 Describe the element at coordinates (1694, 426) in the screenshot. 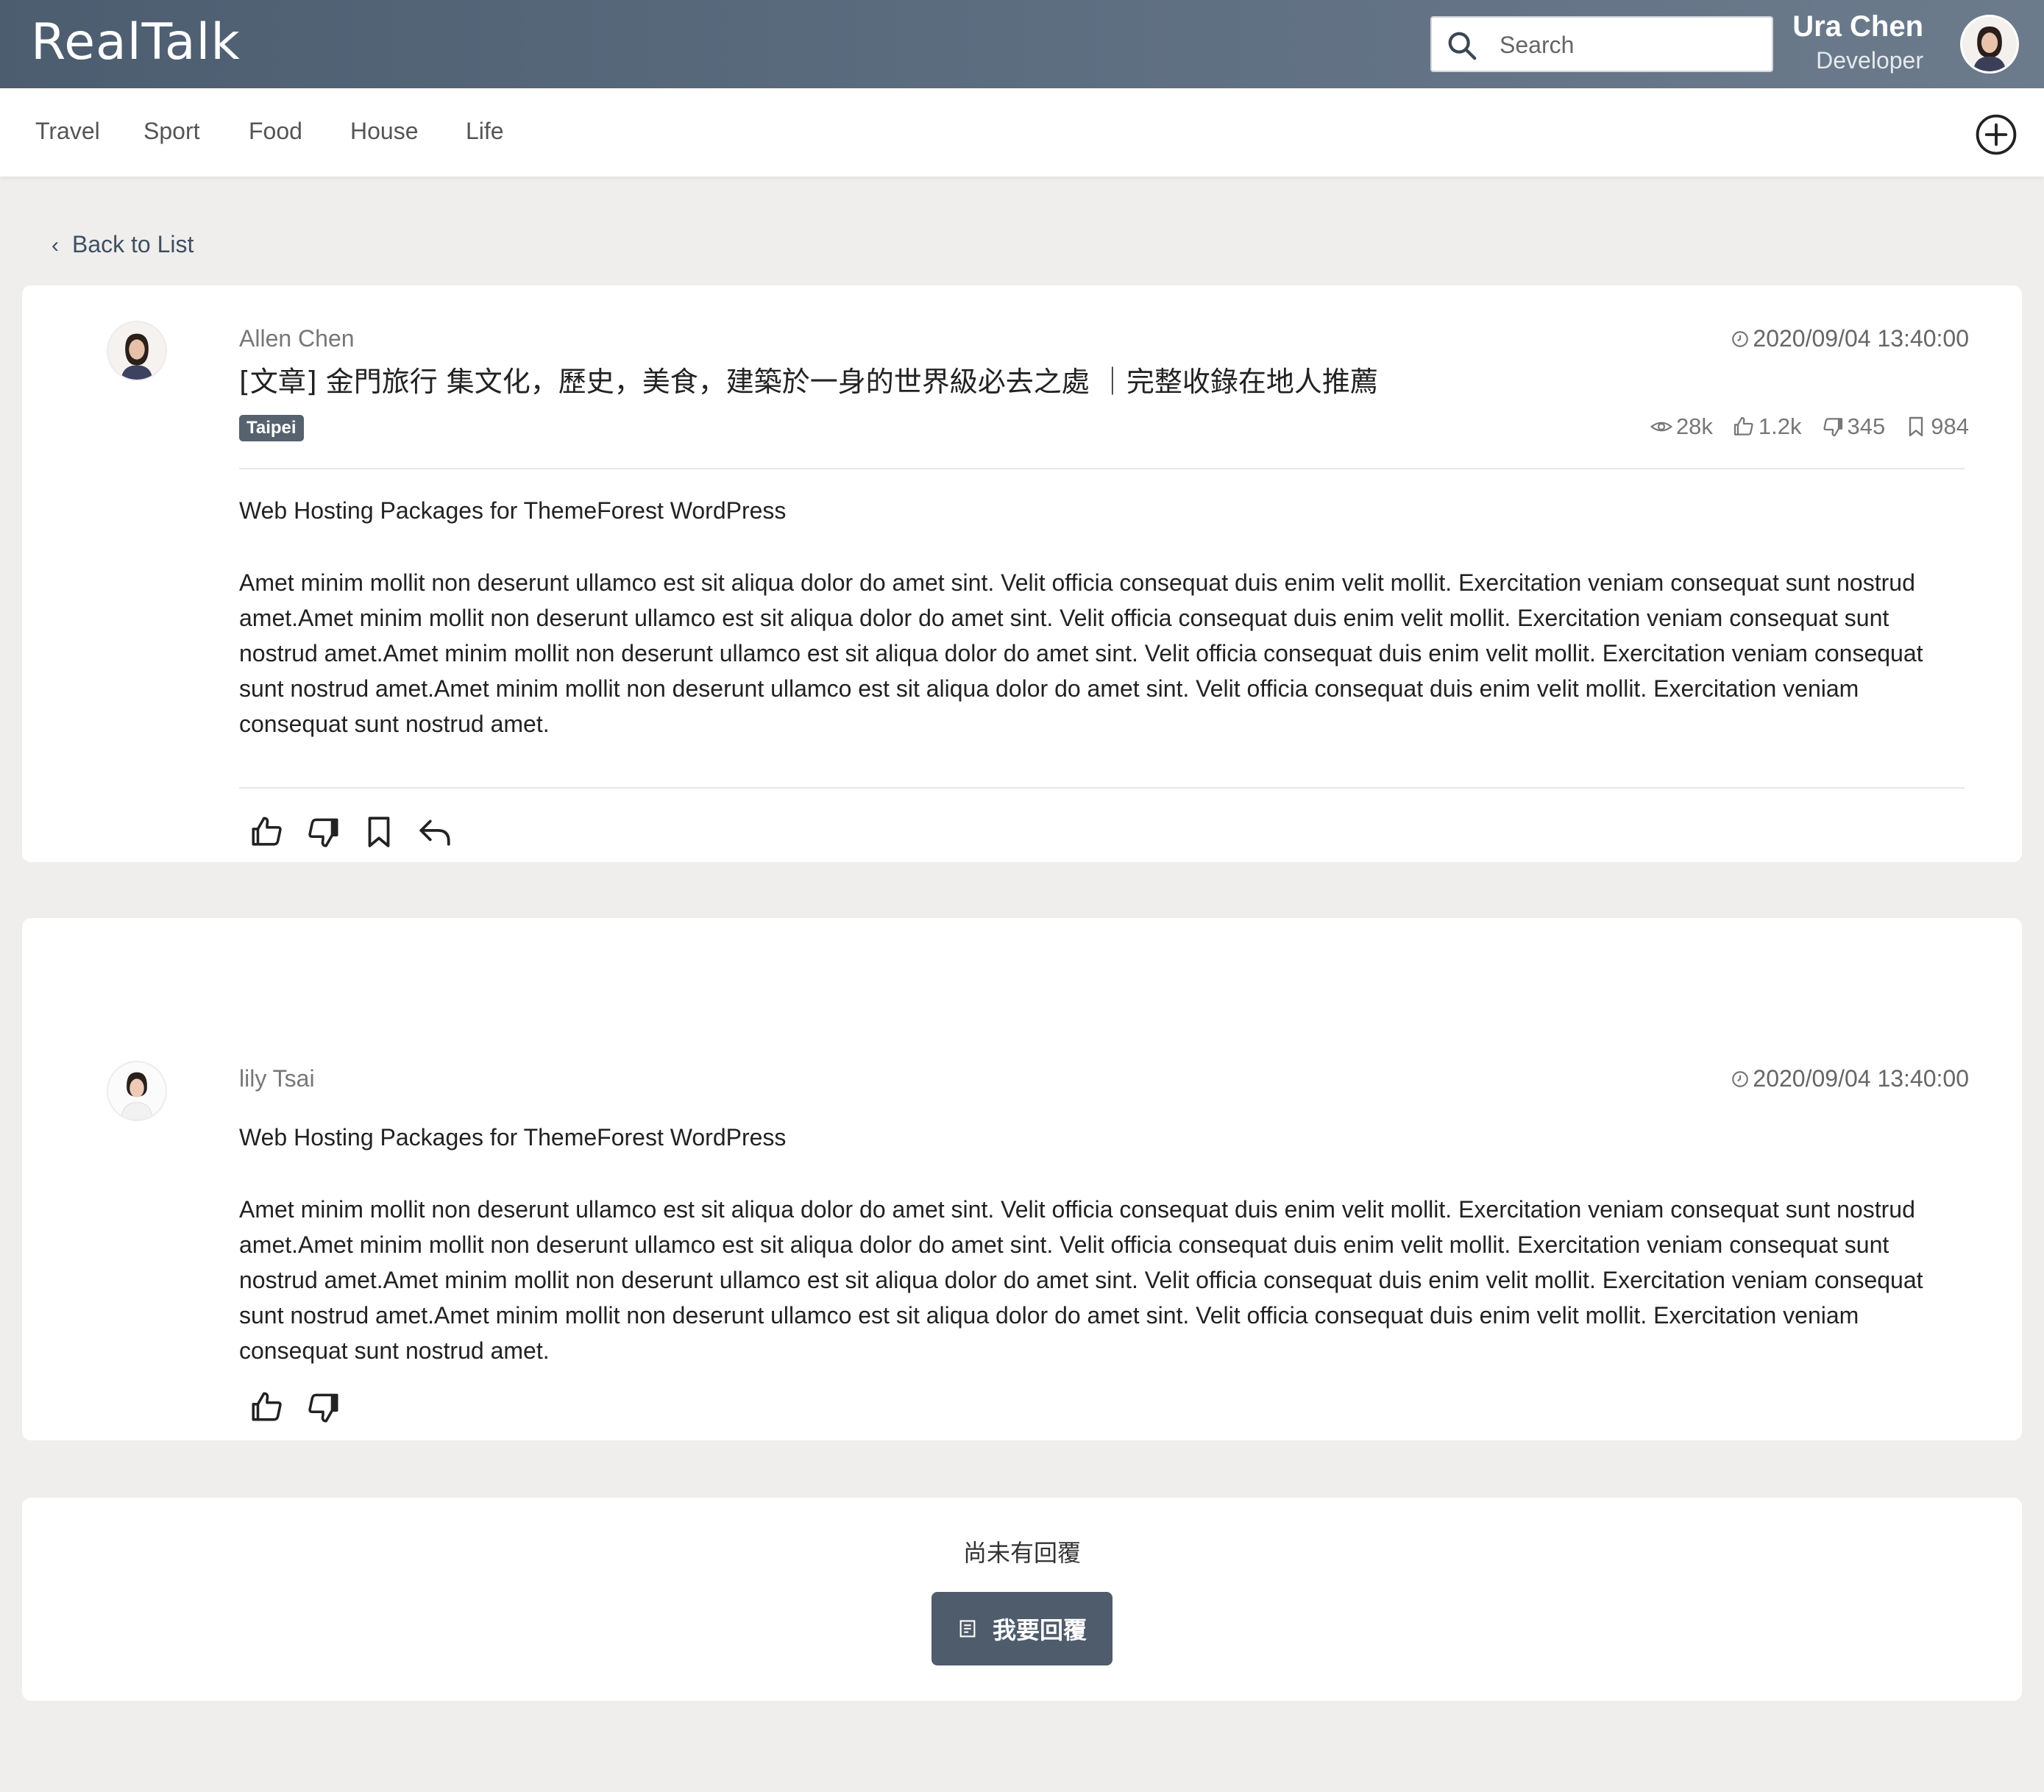

I see `views-count: 28k` at that location.